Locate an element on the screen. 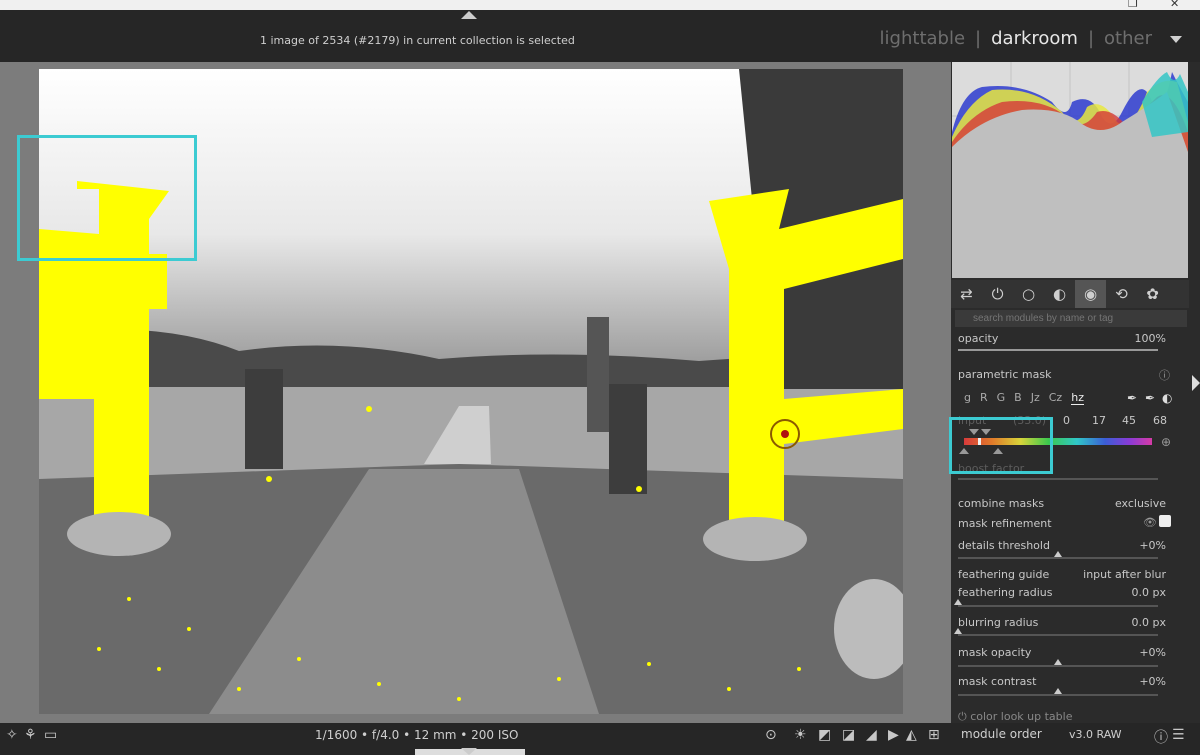 This screenshot has height=755, width=1200. channel-tab-cz: Cz is located at coordinates (1055, 398).